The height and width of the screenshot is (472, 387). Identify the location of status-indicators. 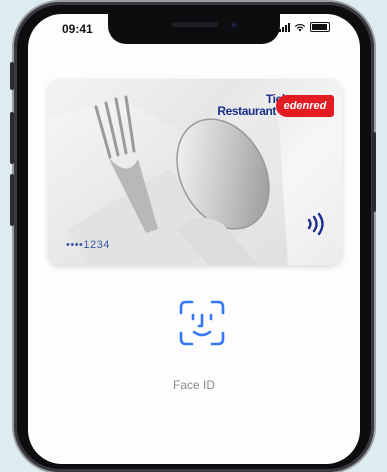
(304, 27).